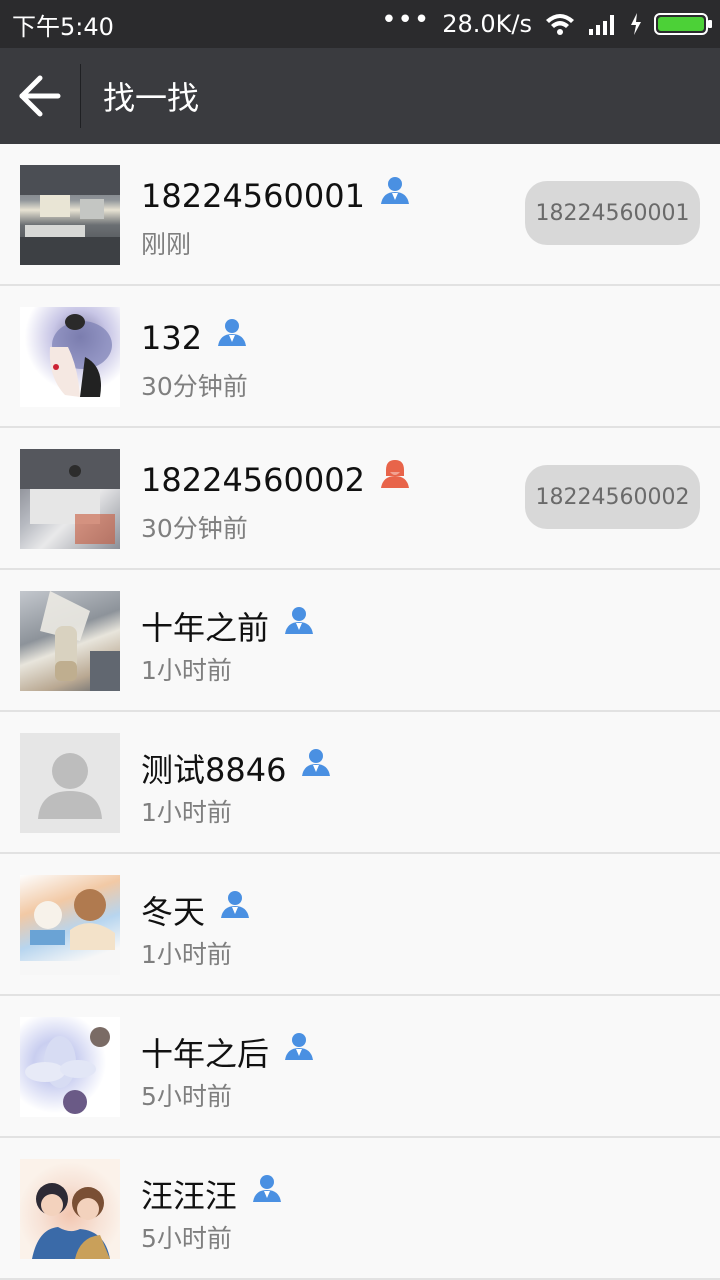  What do you see at coordinates (253, 196) in the screenshot?
I see `contact-name: 18224560001` at bounding box center [253, 196].